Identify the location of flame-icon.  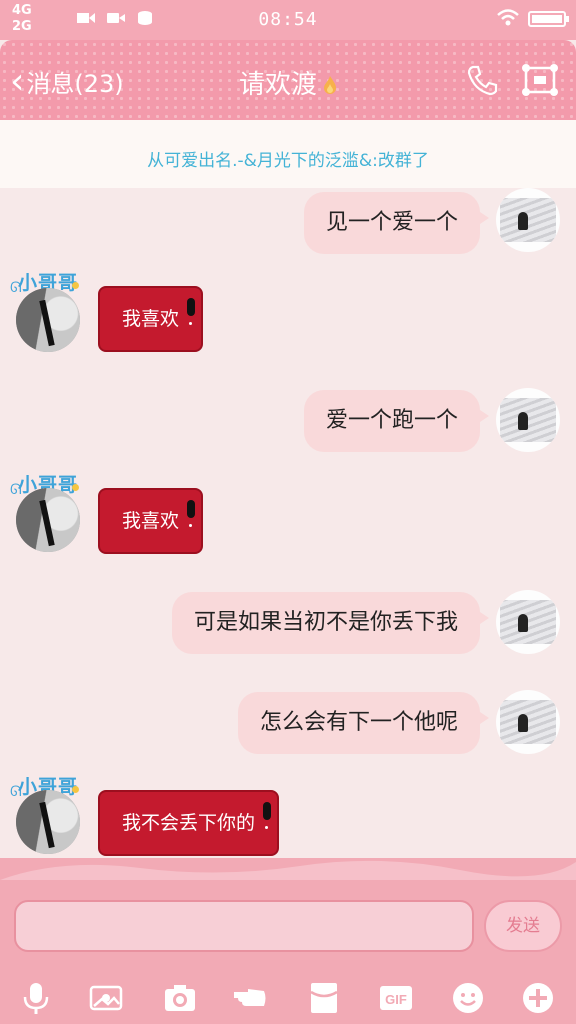
(330, 85).